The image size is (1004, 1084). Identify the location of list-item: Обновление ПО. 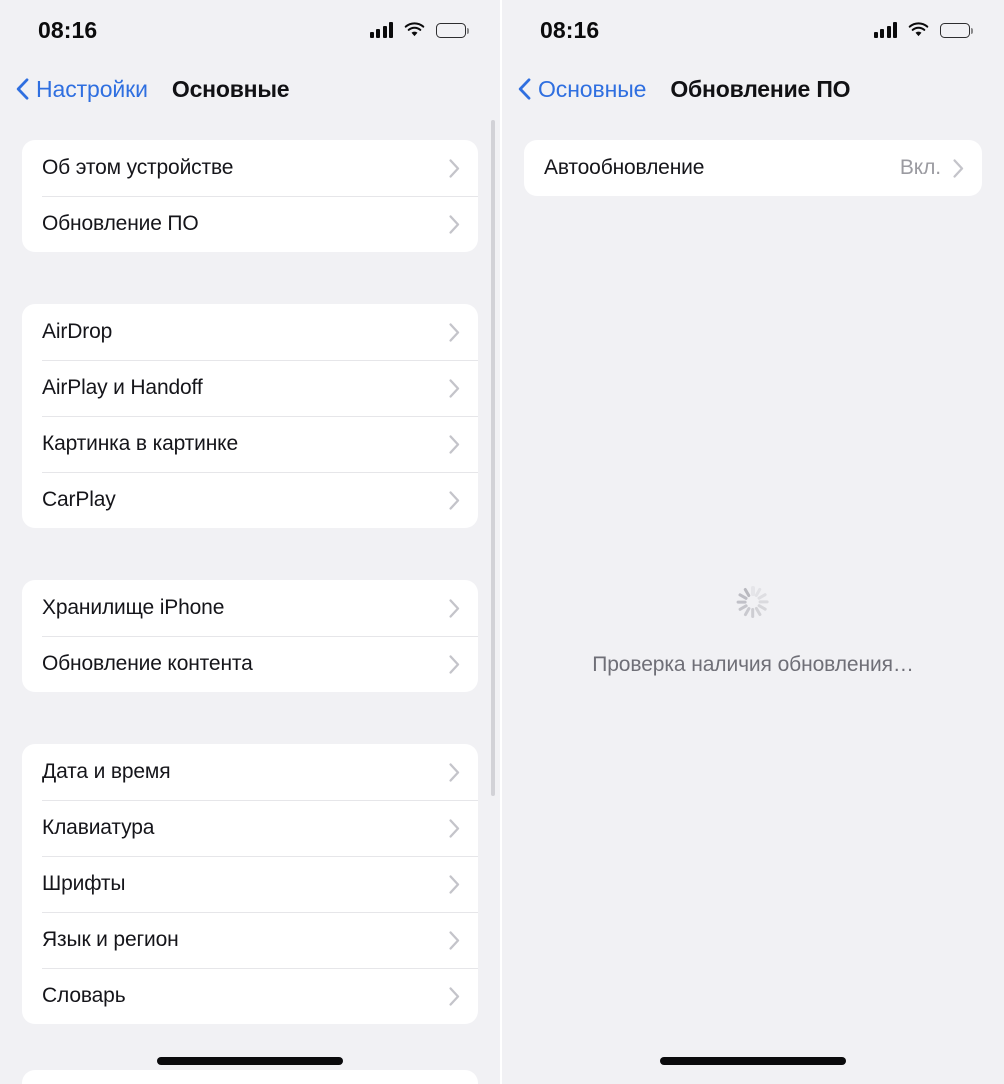
(250, 224).